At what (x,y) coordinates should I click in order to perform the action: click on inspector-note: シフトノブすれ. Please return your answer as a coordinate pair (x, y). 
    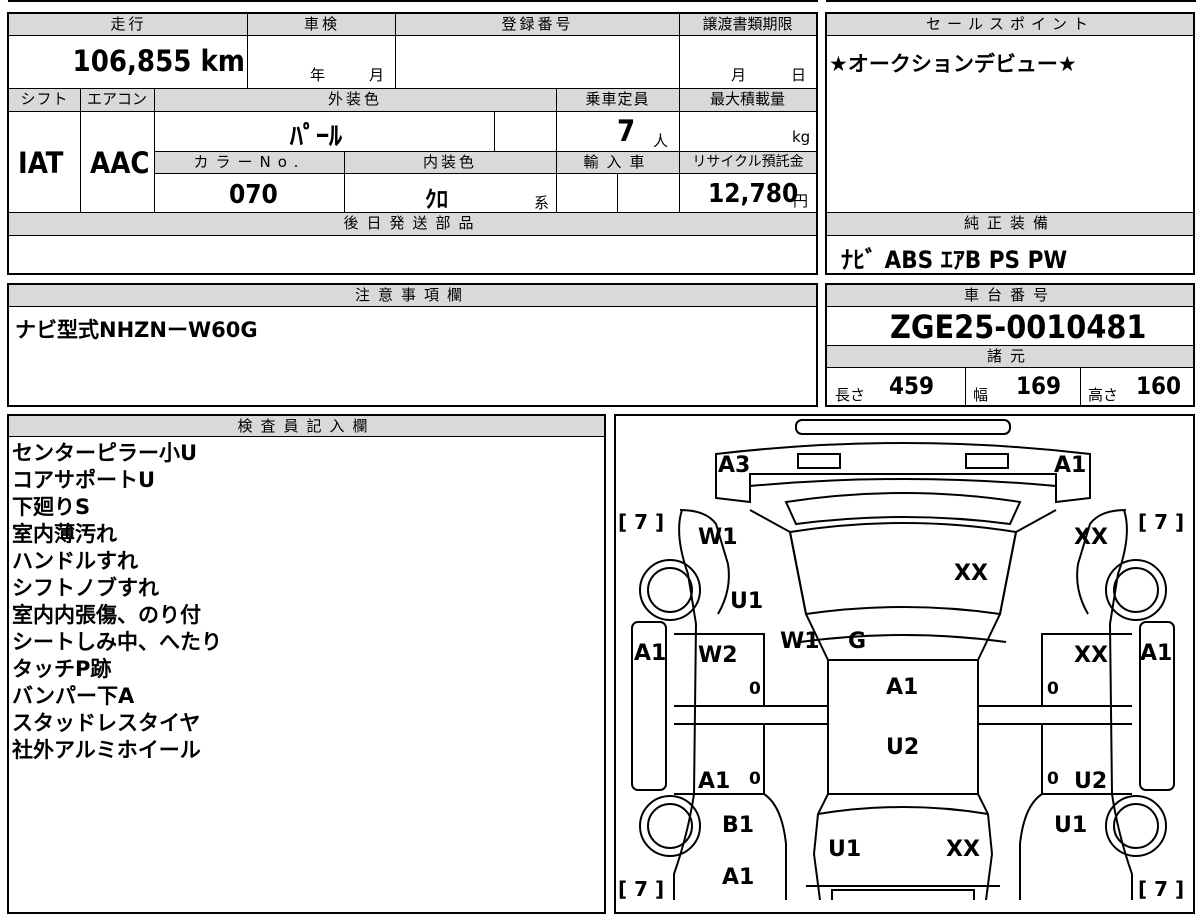
    Looking at the image, I should click on (85, 588).